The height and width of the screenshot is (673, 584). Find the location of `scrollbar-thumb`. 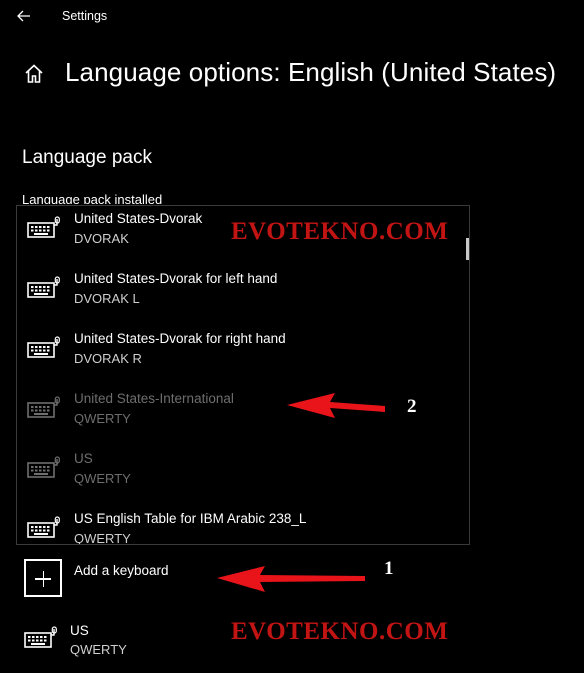

scrollbar-thumb is located at coordinates (467, 249).